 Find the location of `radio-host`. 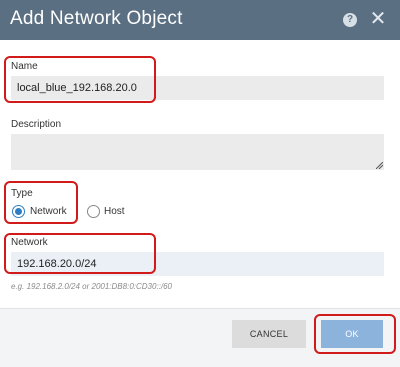

radio-host is located at coordinates (93, 211).